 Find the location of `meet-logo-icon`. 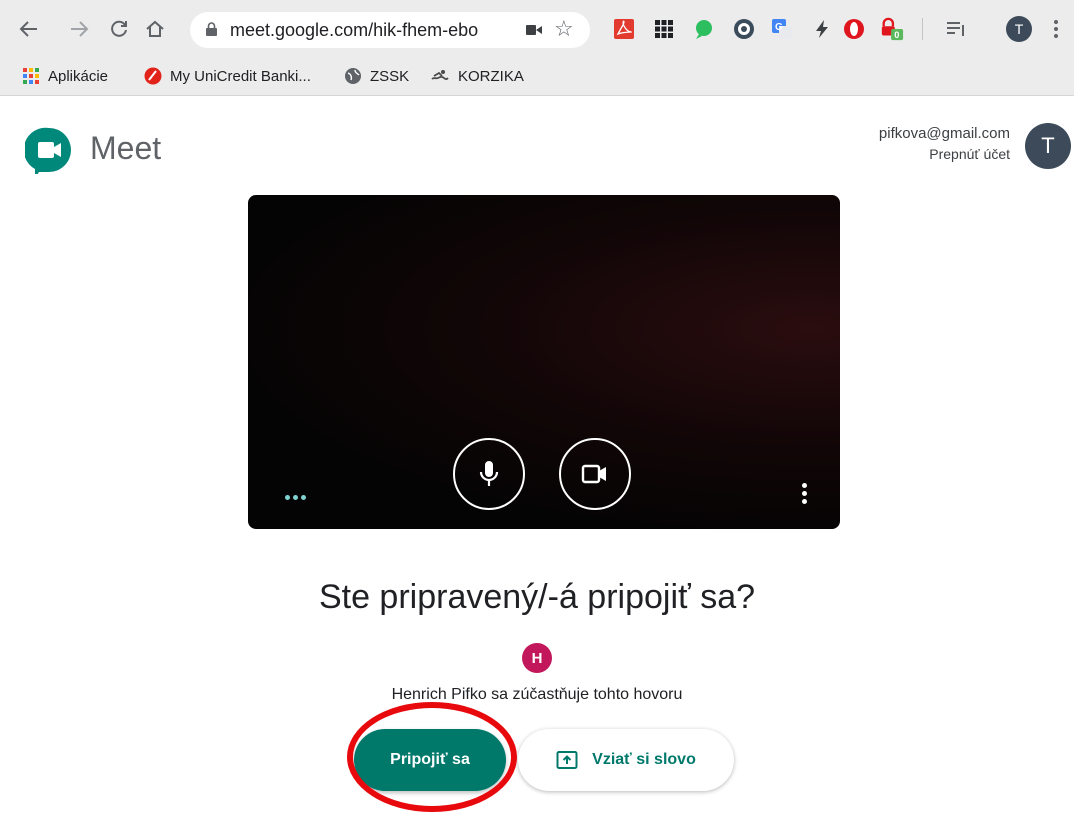

meet-logo-icon is located at coordinates (48, 150).